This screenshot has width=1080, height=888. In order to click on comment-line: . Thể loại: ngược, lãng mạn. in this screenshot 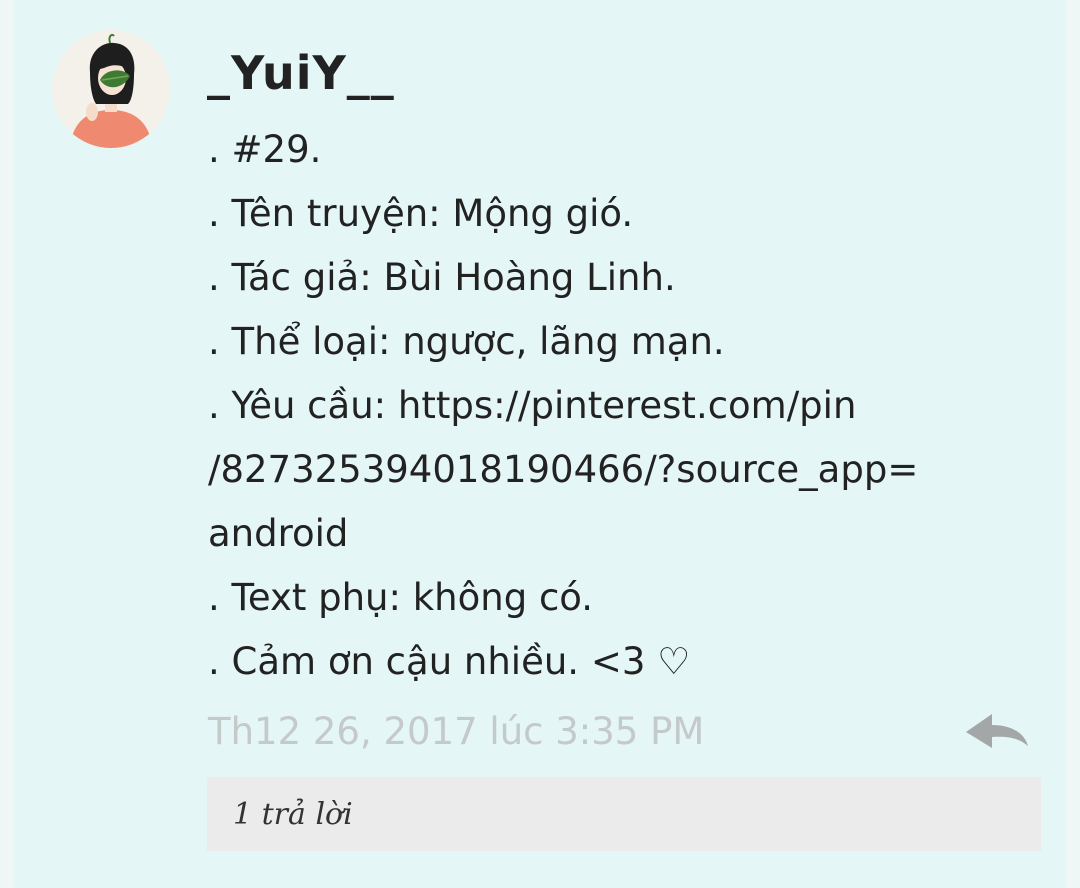, I will do `click(466, 341)`.